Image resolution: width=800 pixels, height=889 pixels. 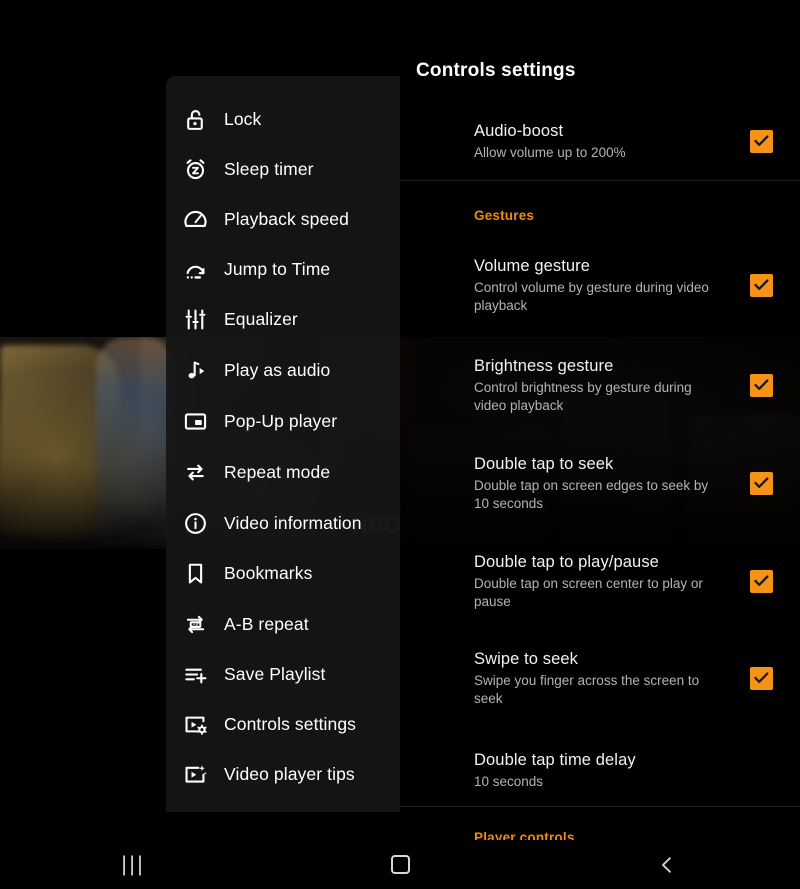 What do you see at coordinates (761, 678) in the screenshot?
I see `checkbox-swipe-to-seek` at bounding box center [761, 678].